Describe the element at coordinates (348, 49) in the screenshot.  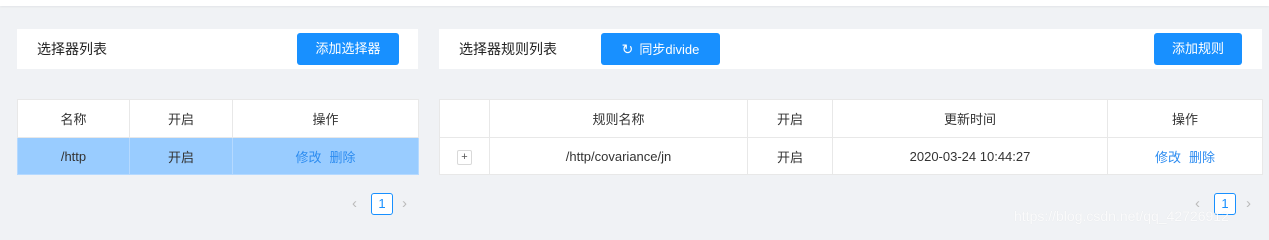
I see `add-selector-button: 添加选择器` at that location.